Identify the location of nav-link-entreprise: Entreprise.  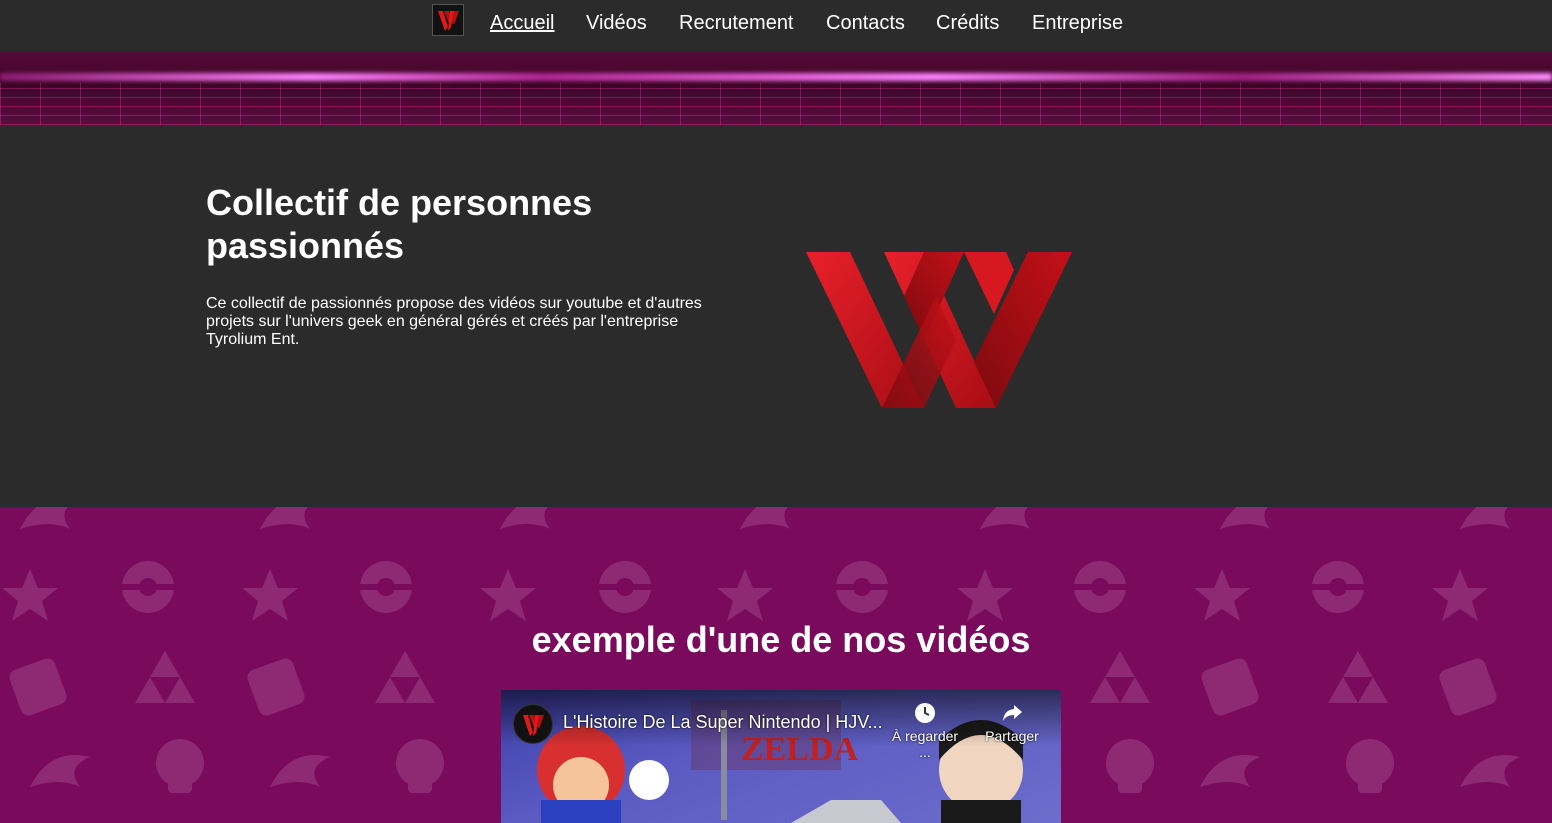
(1077, 23).